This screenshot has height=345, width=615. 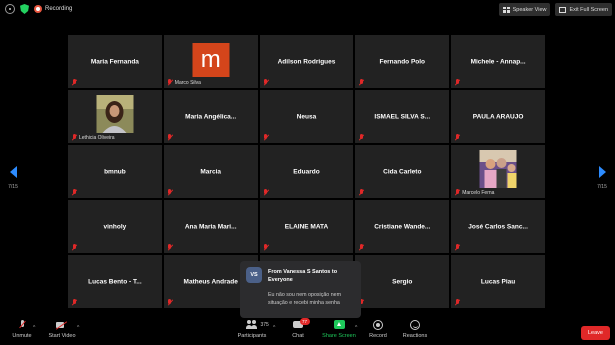 I want to click on participant-tile: Fernando Polo, so click(x=402, y=61).